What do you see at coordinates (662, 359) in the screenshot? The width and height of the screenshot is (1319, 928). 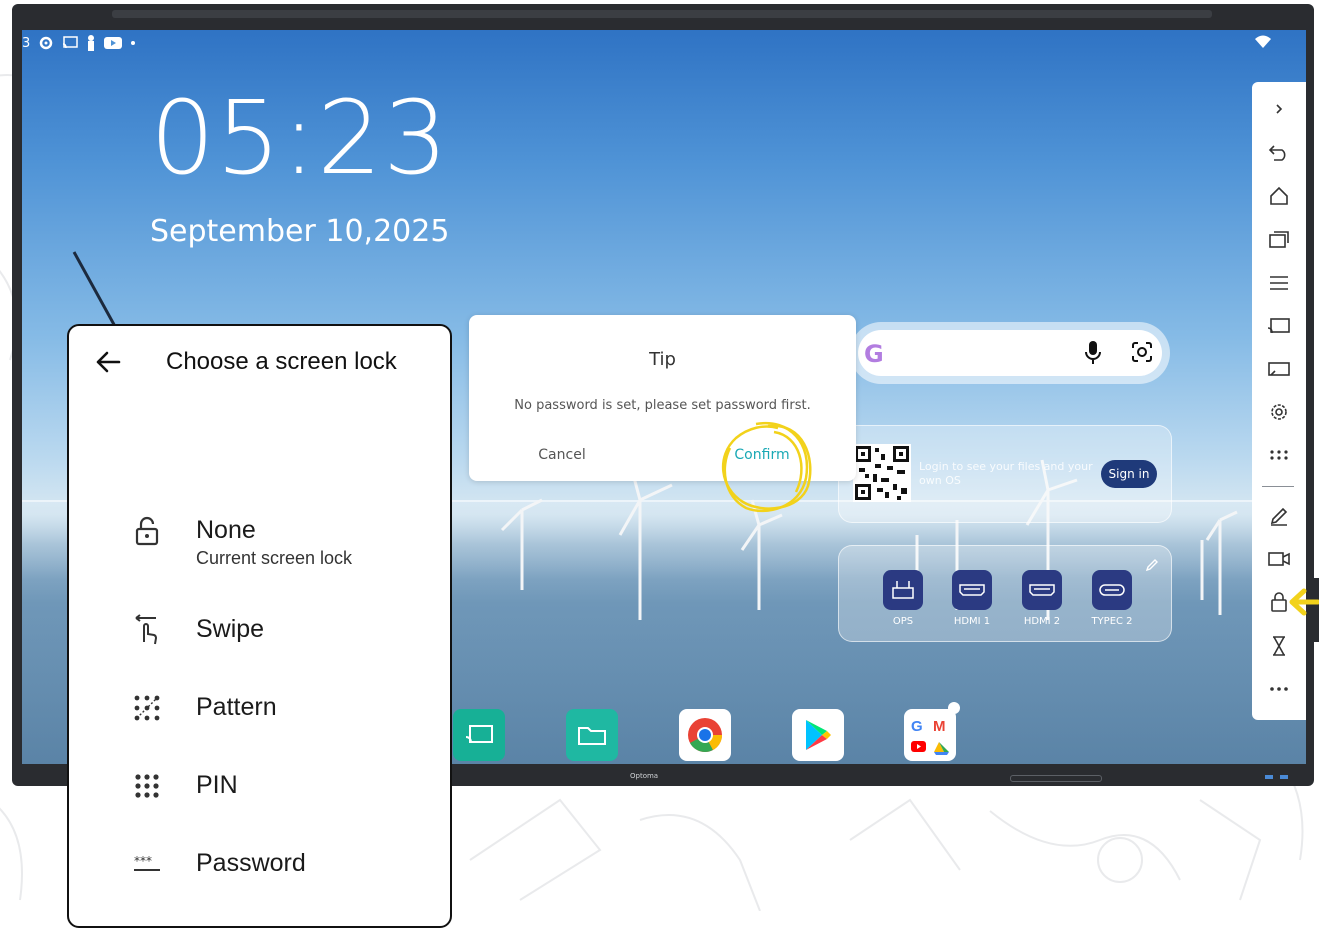 I see `dialog-title: Tip` at bounding box center [662, 359].